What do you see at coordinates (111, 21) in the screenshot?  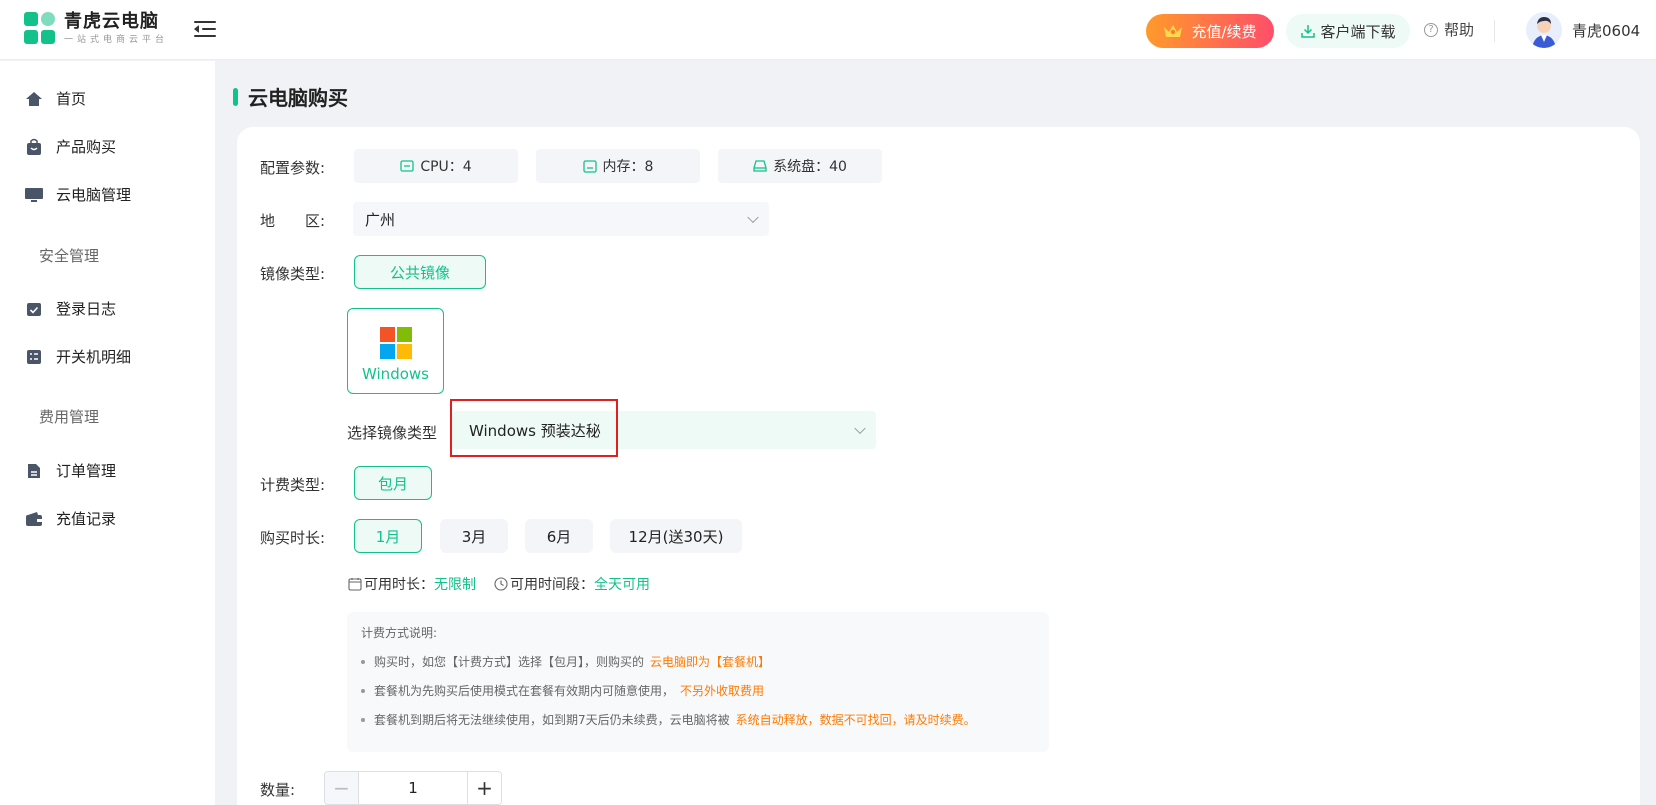 I see `brand-name: 青虎云电脑` at bounding box center [111, 21].